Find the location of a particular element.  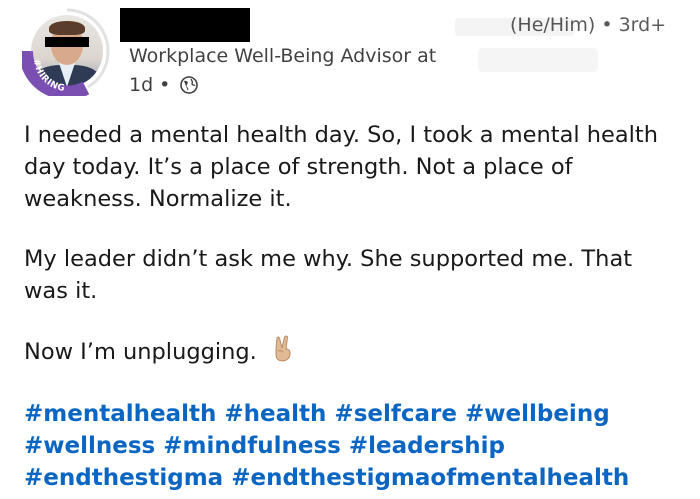

redaction-bar is located at coordinates (67, 42).